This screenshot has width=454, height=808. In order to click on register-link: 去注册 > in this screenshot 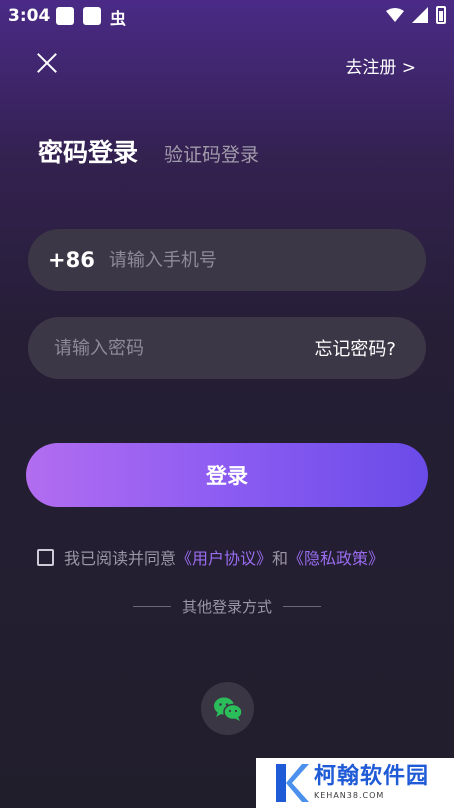, I will do `click(380, 65)`.